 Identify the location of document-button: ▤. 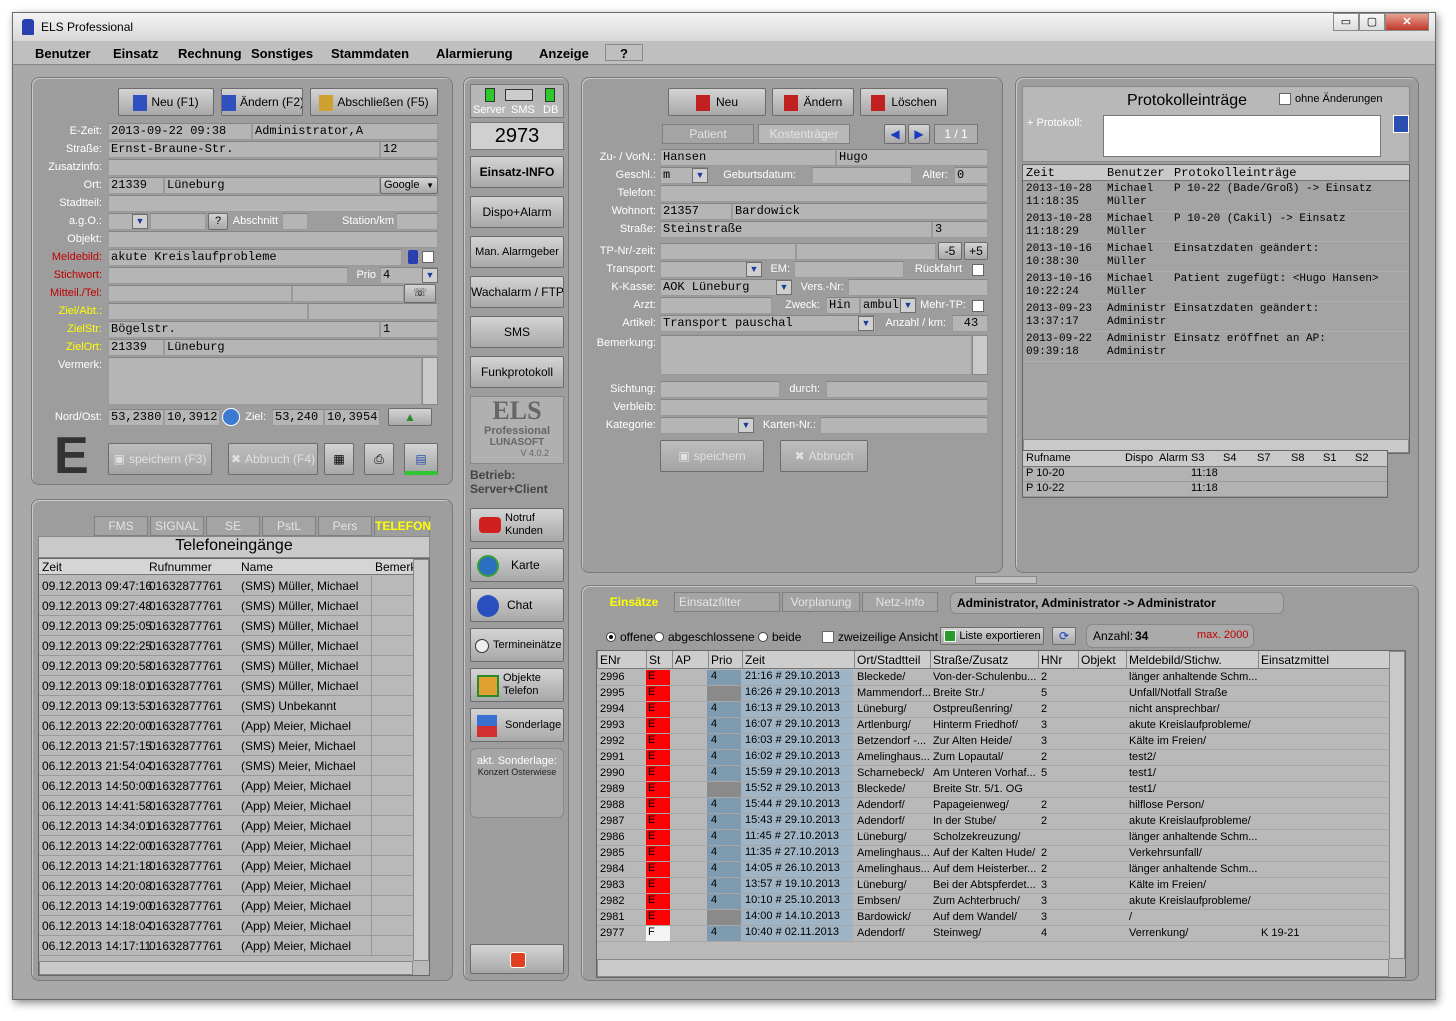
(421, 459).